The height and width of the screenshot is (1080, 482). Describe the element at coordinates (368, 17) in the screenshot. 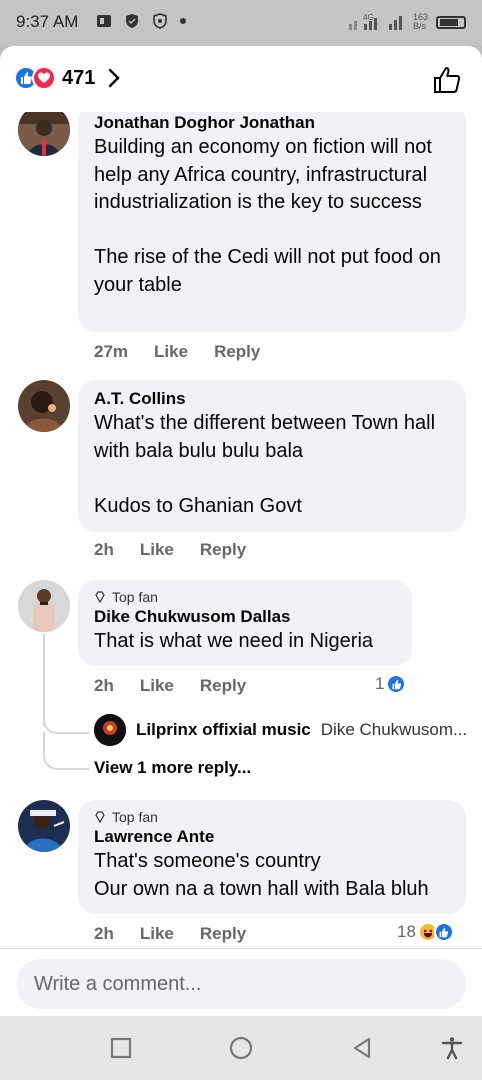

I see `network-label: 4G` at that location.